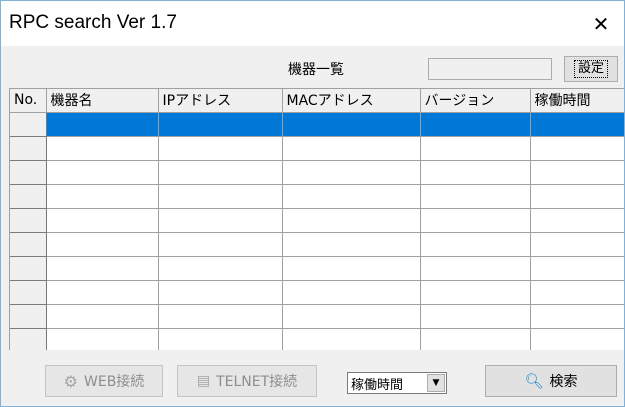  Describe the element at coordinates (490, 69) in the screenshot. I see `status-field` at that location.